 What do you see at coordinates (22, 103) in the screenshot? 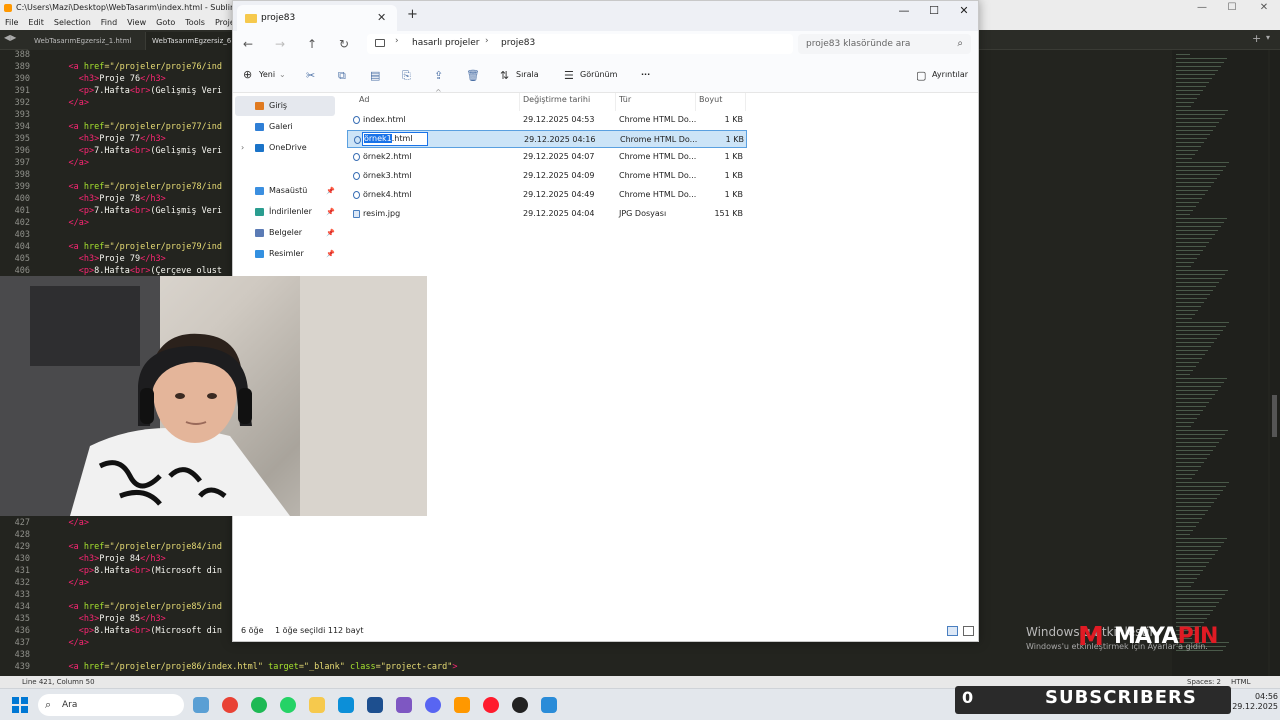
I see `line-number: 392` at bounding box center [22, 103].